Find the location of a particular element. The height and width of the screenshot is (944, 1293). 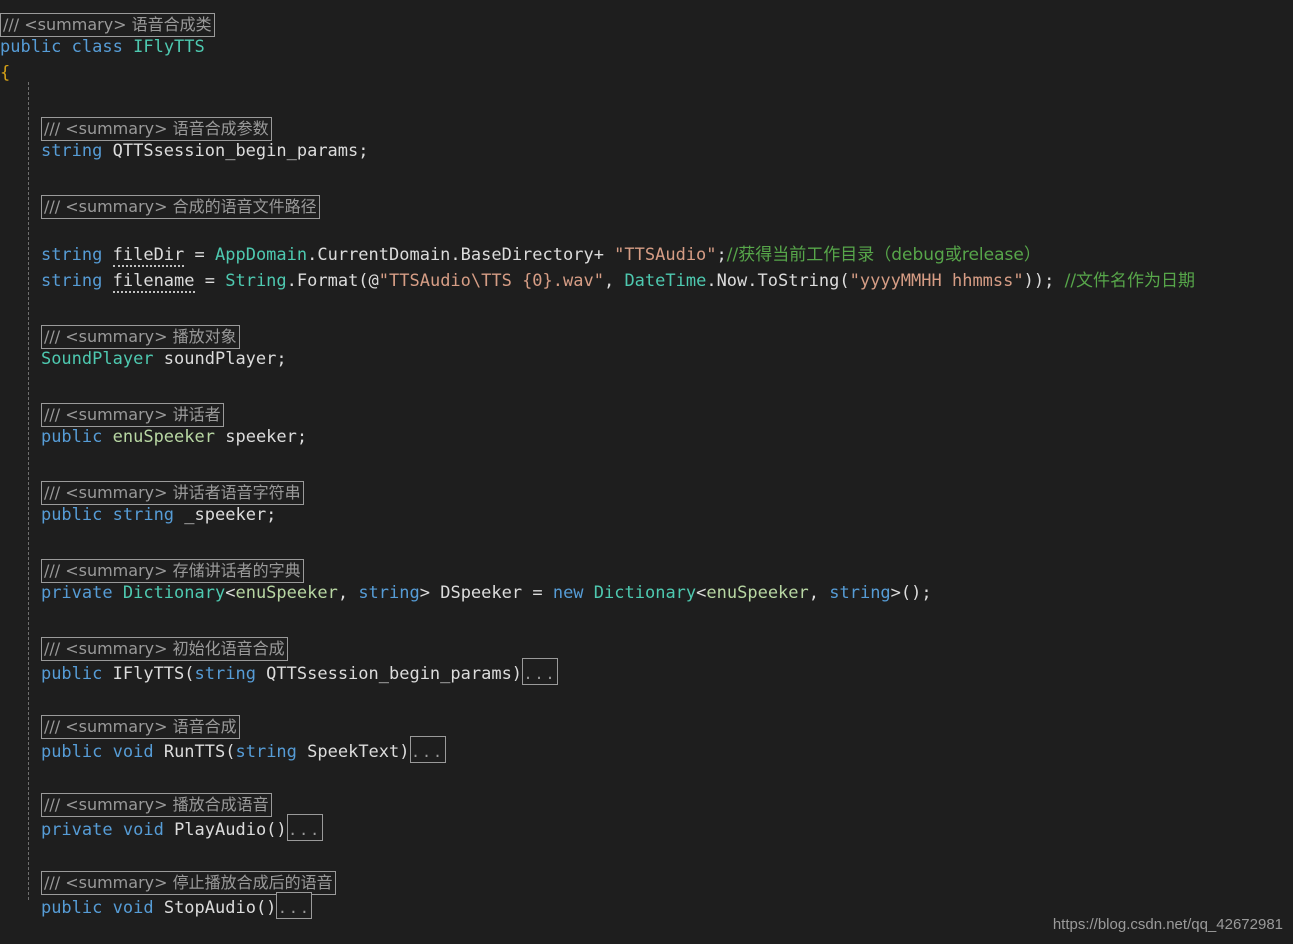

code-line: /// <summary> 语音合成类 is located at coordinates (646, 22).